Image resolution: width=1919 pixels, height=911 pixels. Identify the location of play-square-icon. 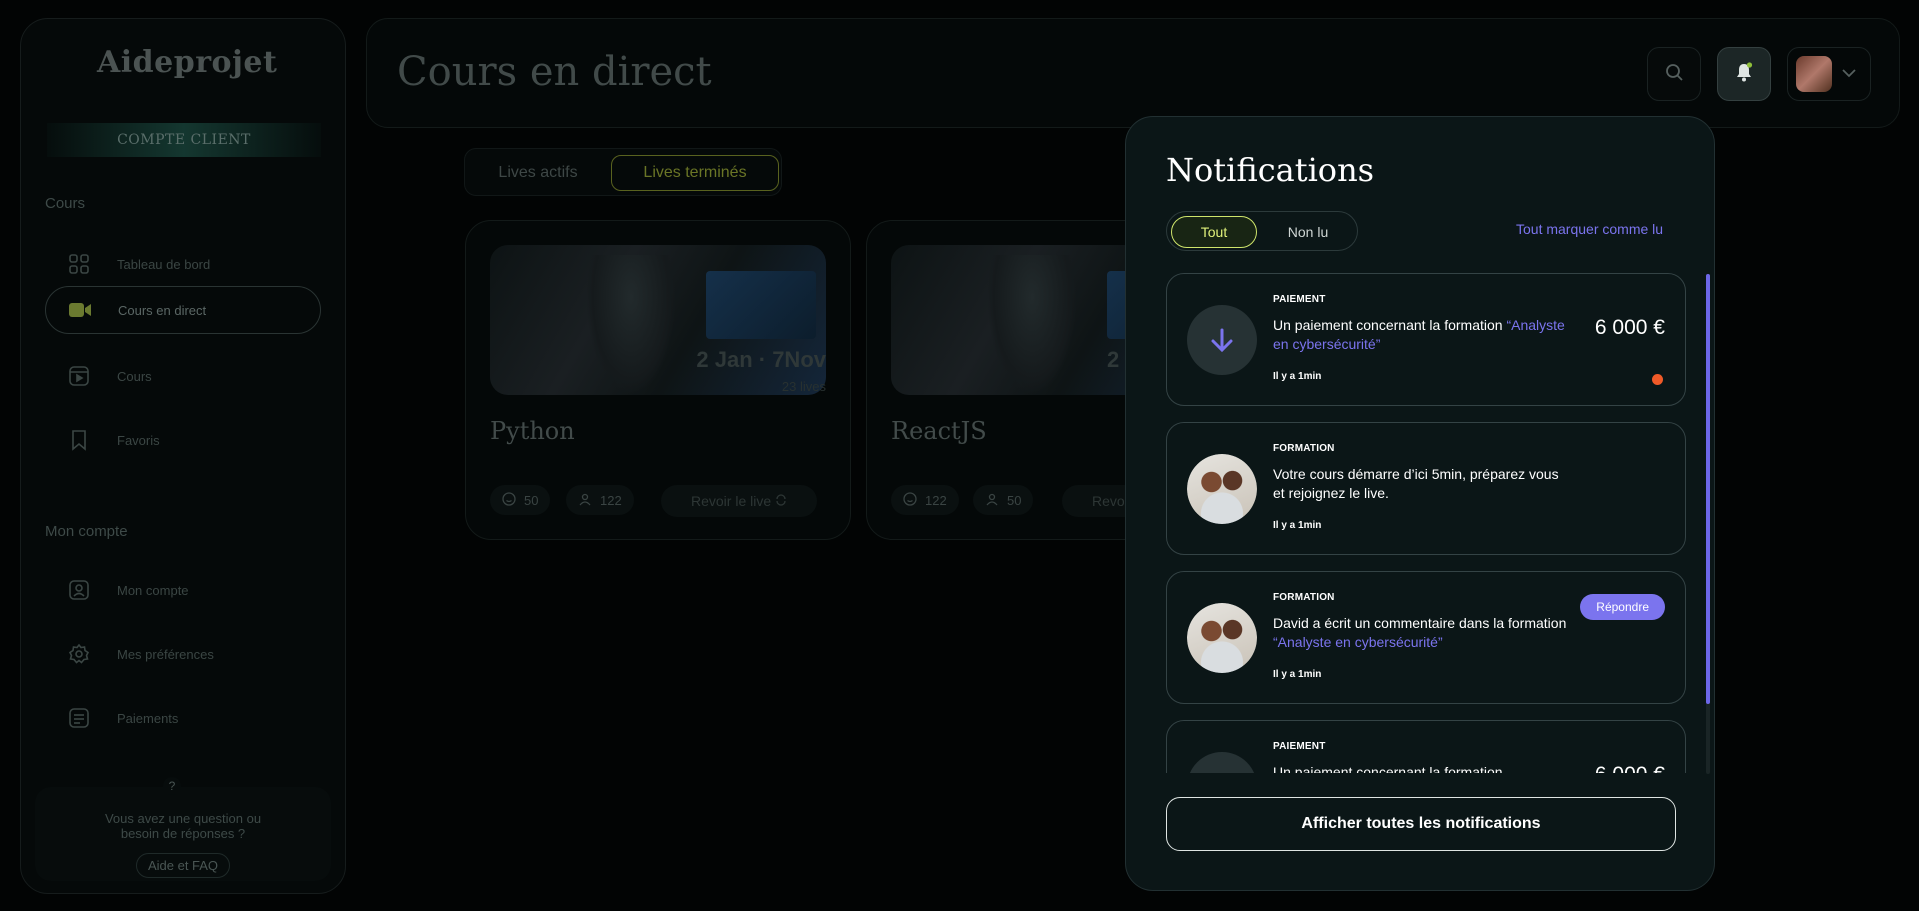
(79, 376).